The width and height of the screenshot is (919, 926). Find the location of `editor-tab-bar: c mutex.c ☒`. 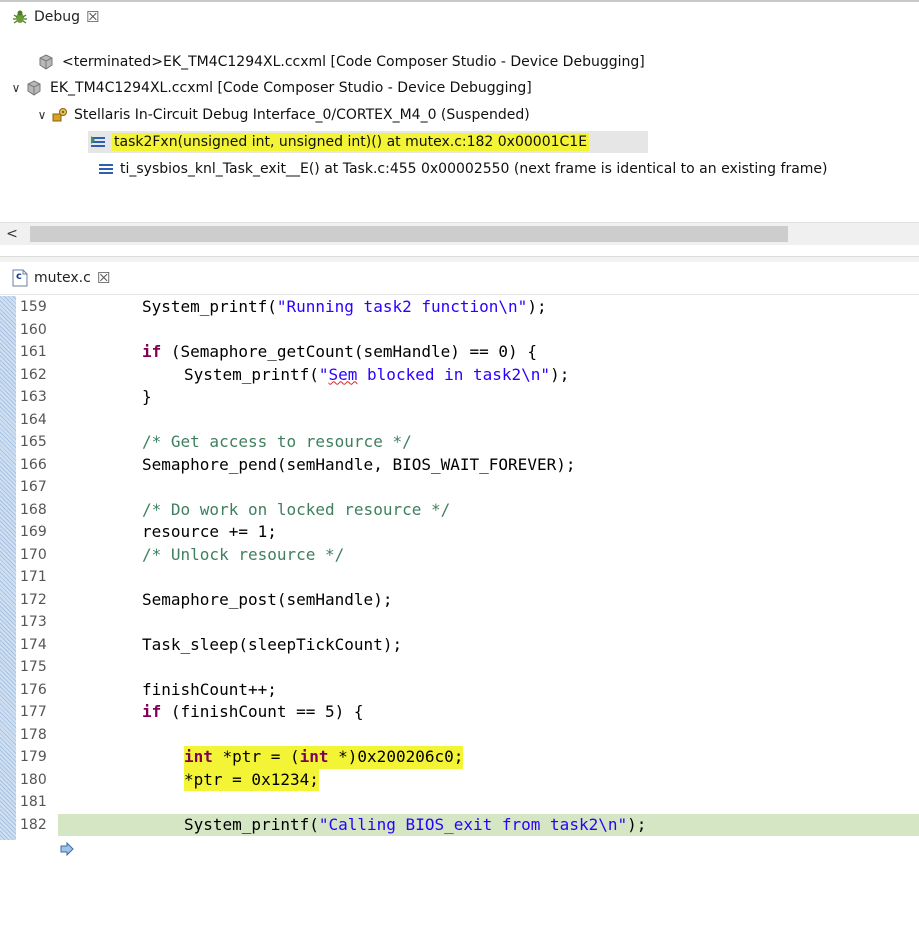

editor-tab-bar: c mutex.c ☒ is located at coordinates (459, 278).